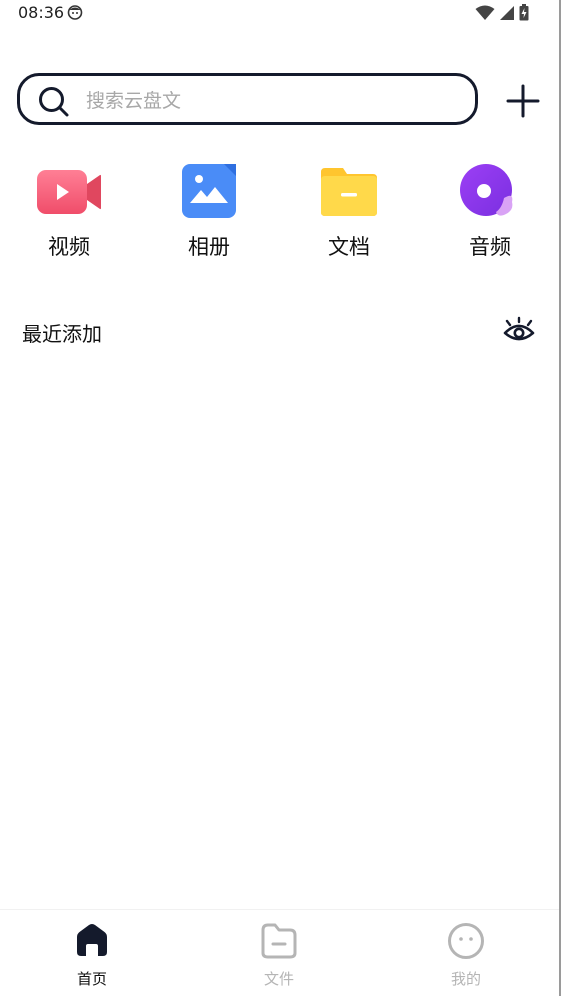 The image size is (561, 997). Describe the element at coordinates (524, 12) in the screenshot. I see `battery-icon` at that location.